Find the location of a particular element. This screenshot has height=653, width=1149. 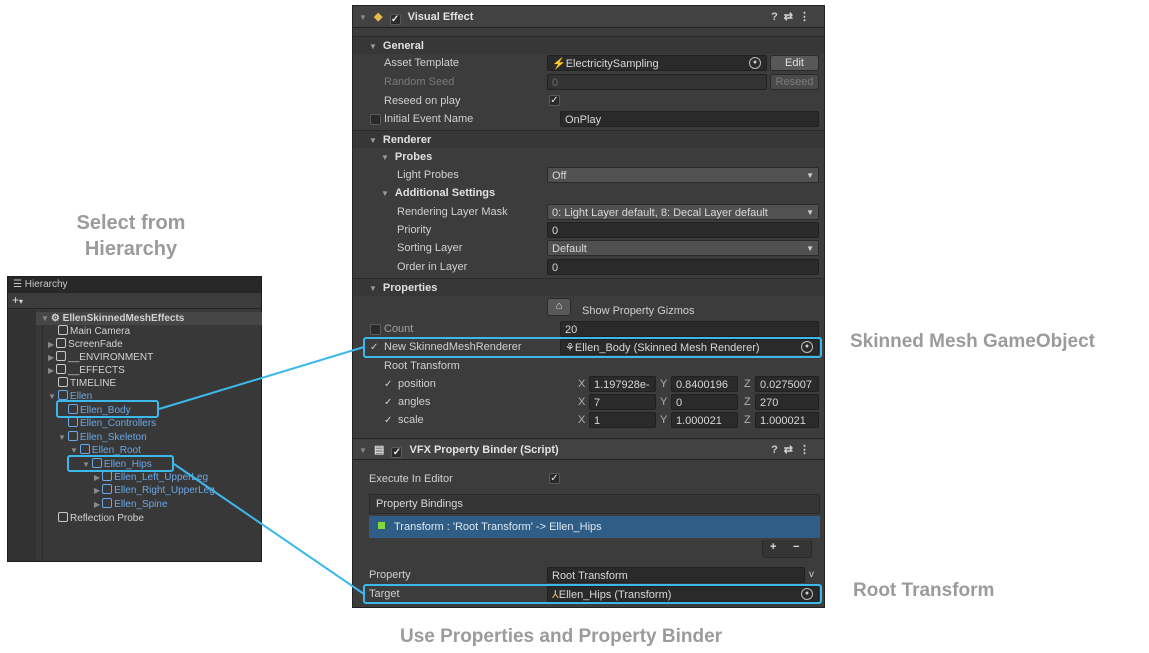

highlight-skinned-mesh-row is located at coordinates (592, 347).